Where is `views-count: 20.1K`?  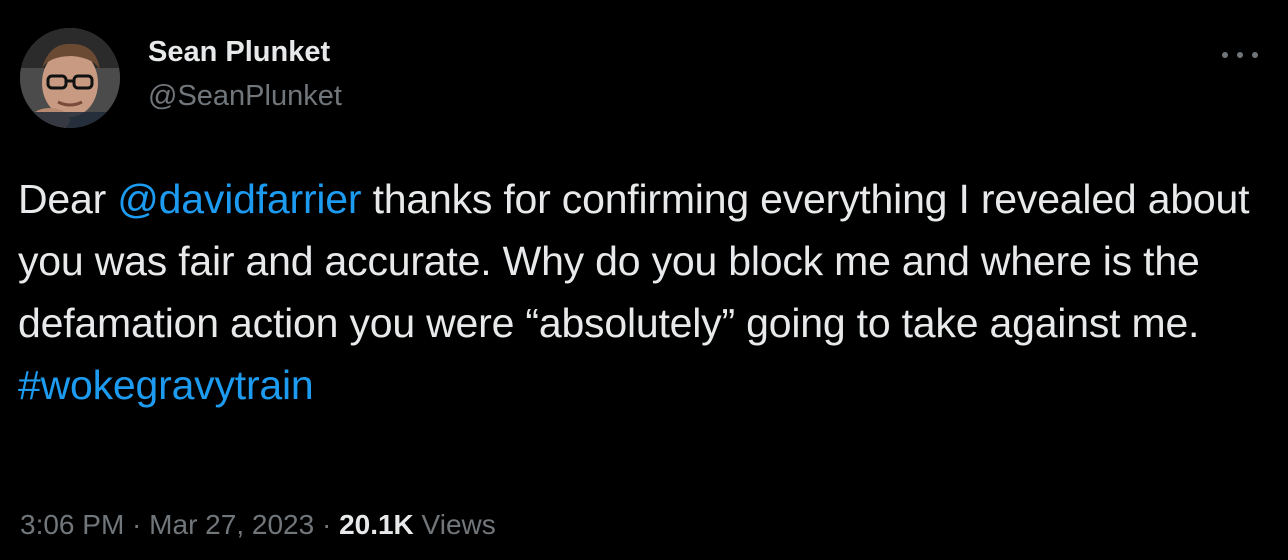
views-count: 20.1K is located at coordinates (376, 524).